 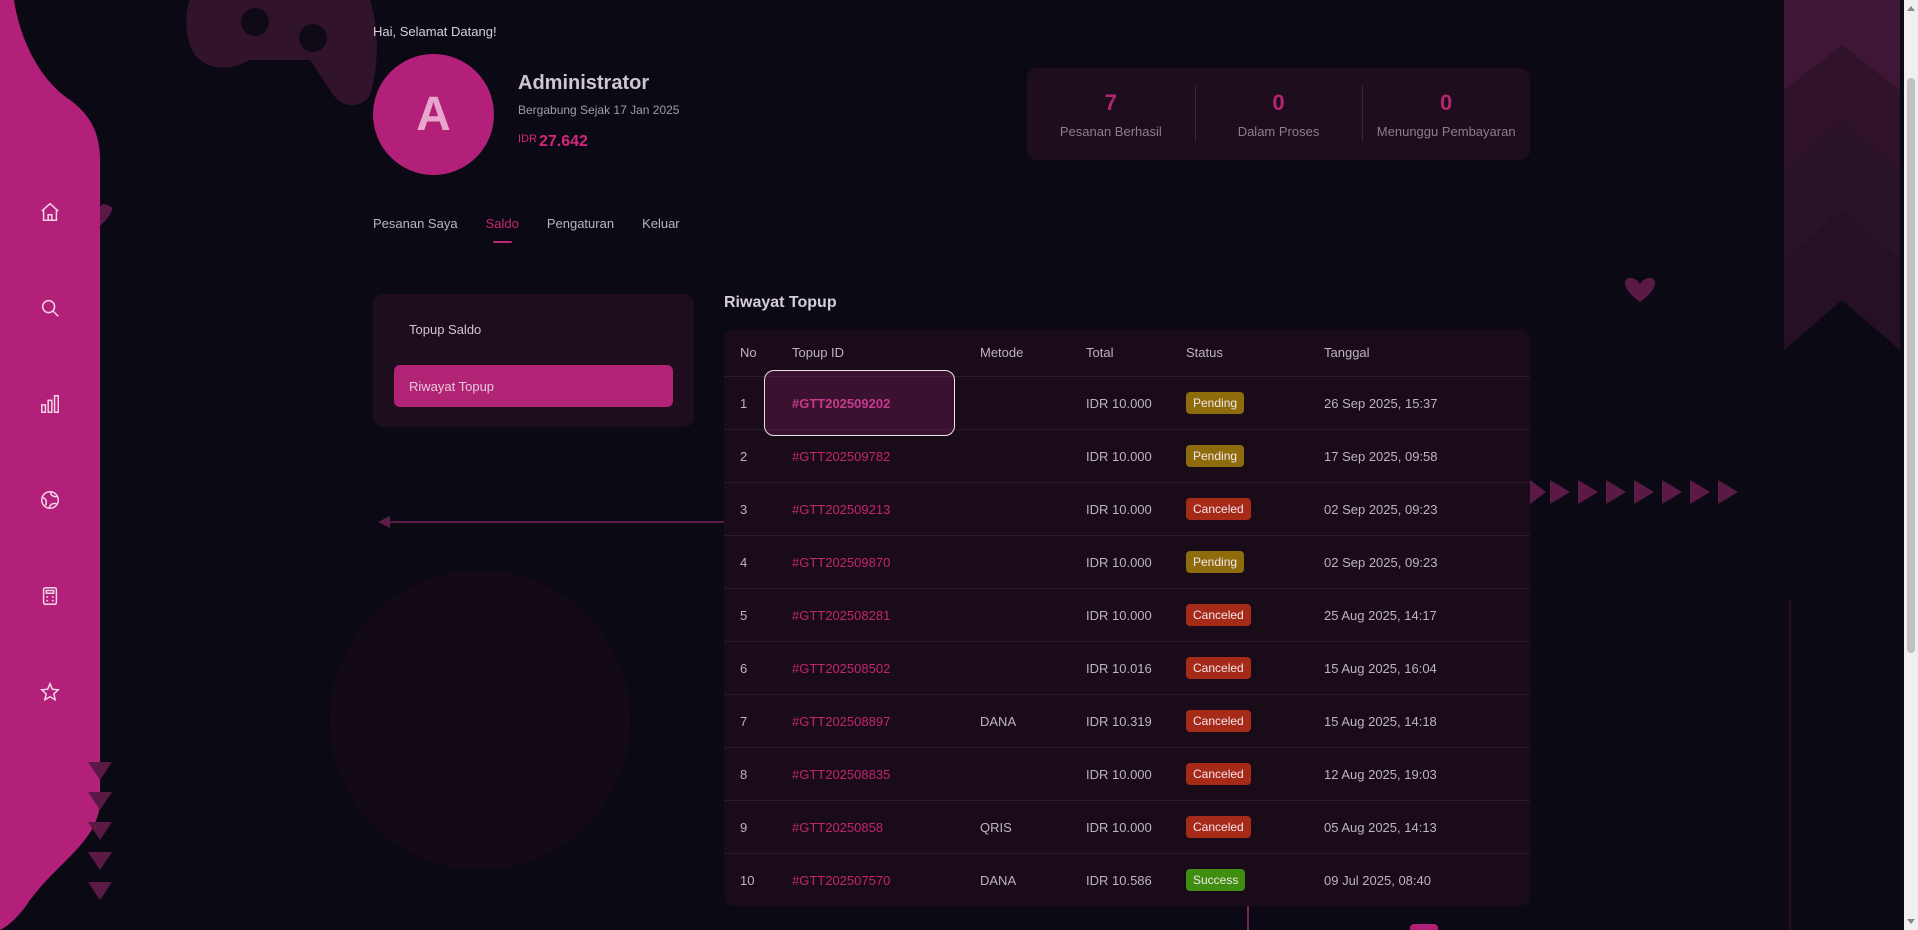 I want to click on cell-topup-id: #GTT202509870, so click(x=886, y=562).